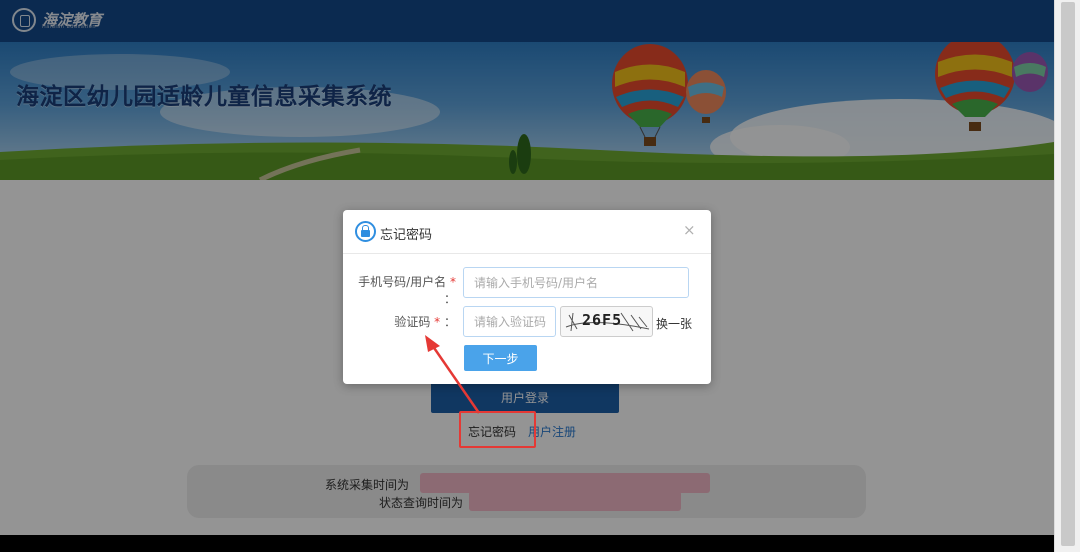  I want to click on scrollbar-thumb, so click(1068, 274).